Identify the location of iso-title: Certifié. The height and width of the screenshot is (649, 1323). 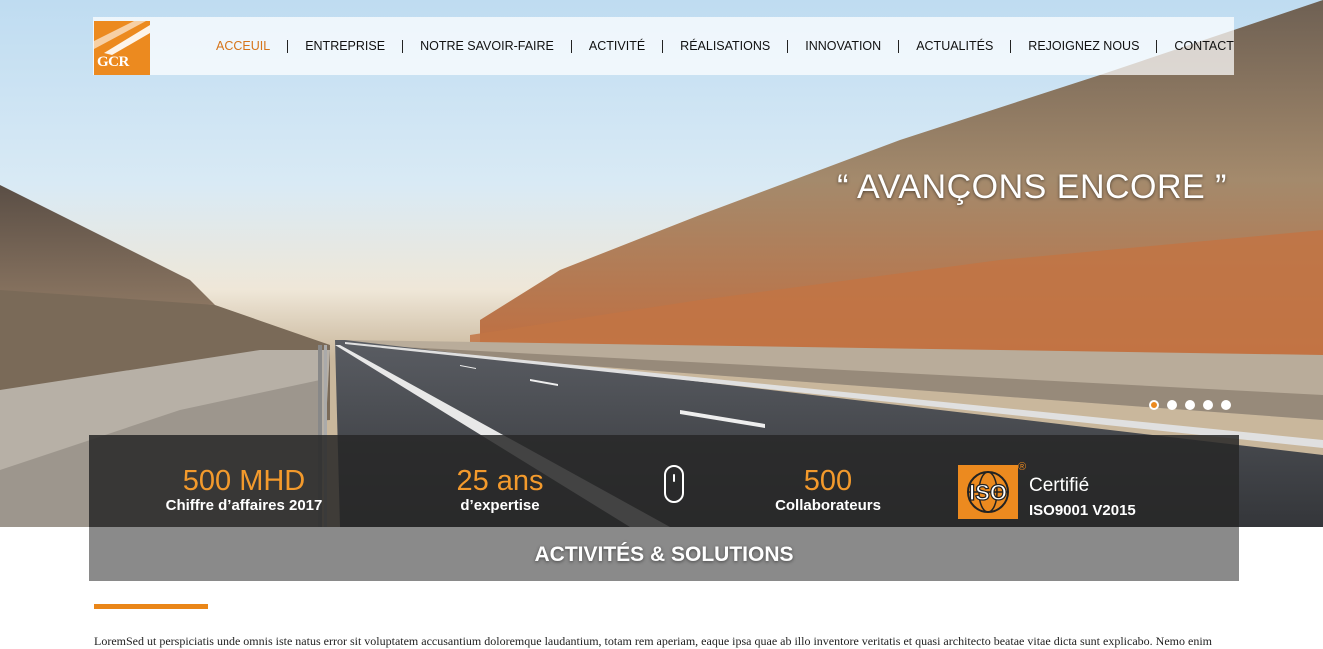
(1059, 485).